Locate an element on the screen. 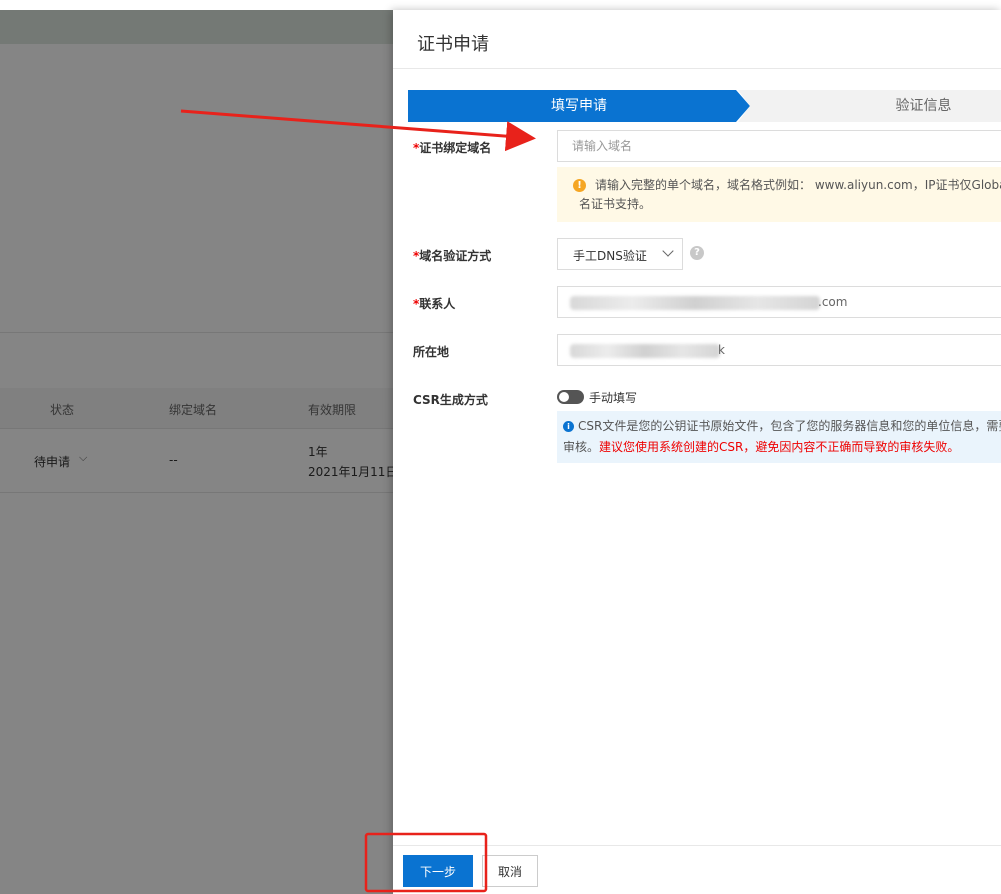 This screenshot has height=894, width=1001. top-strip is located at coordinates (500, 5).